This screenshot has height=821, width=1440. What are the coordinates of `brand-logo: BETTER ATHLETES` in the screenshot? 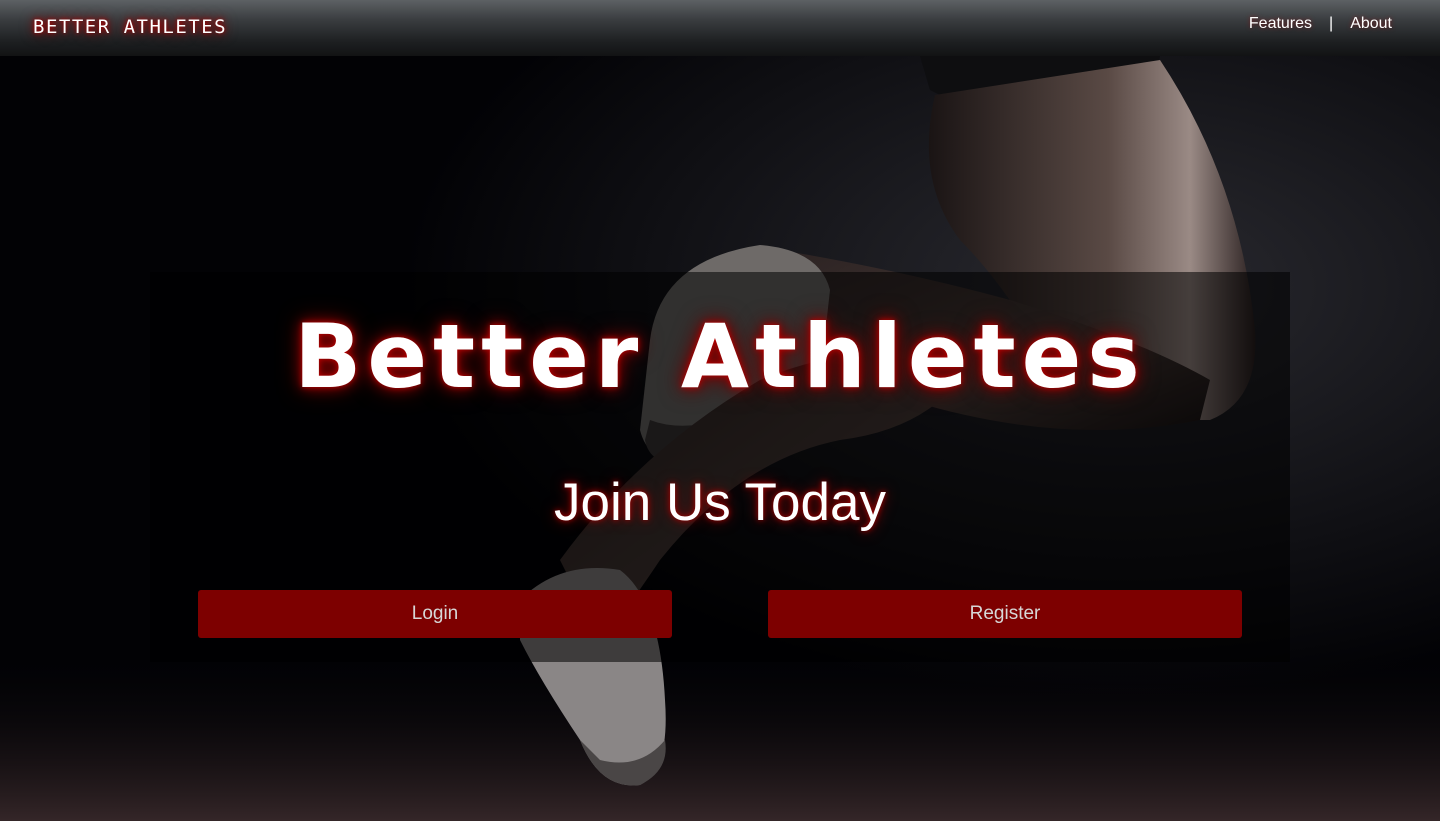 It's located at (130, 27).